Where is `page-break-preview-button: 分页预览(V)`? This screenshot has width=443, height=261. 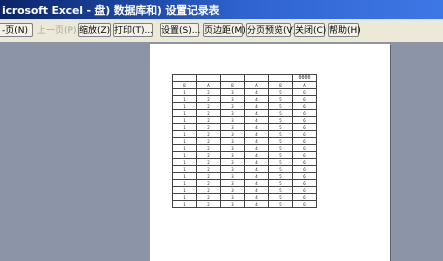 page-break-preview-button: 分页预览(V) is located at coordinates (271, 30).